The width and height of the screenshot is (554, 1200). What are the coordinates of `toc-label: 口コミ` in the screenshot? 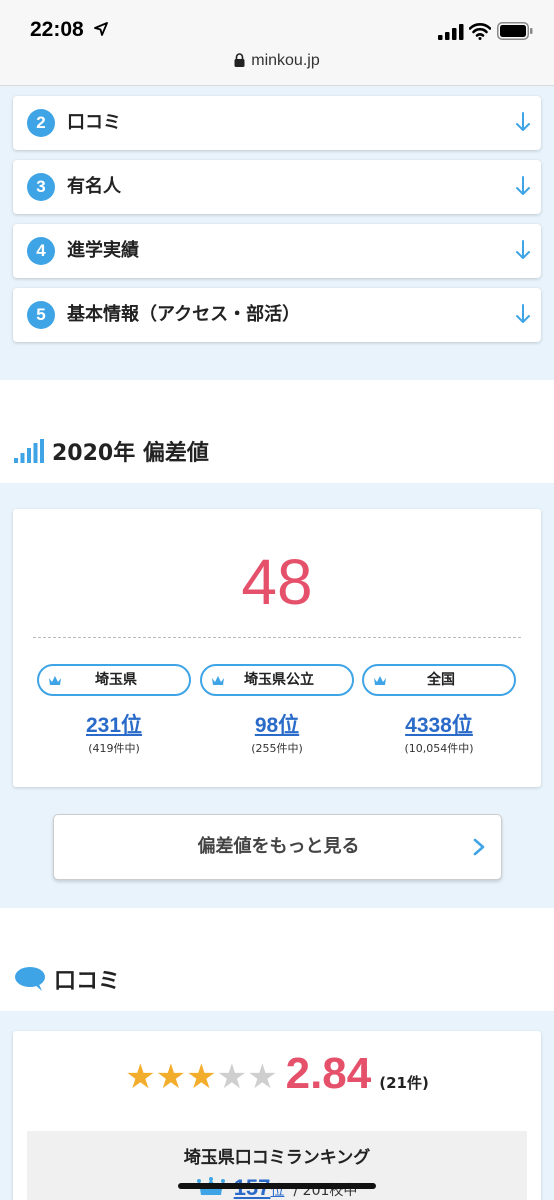 It's located at (94, 122).